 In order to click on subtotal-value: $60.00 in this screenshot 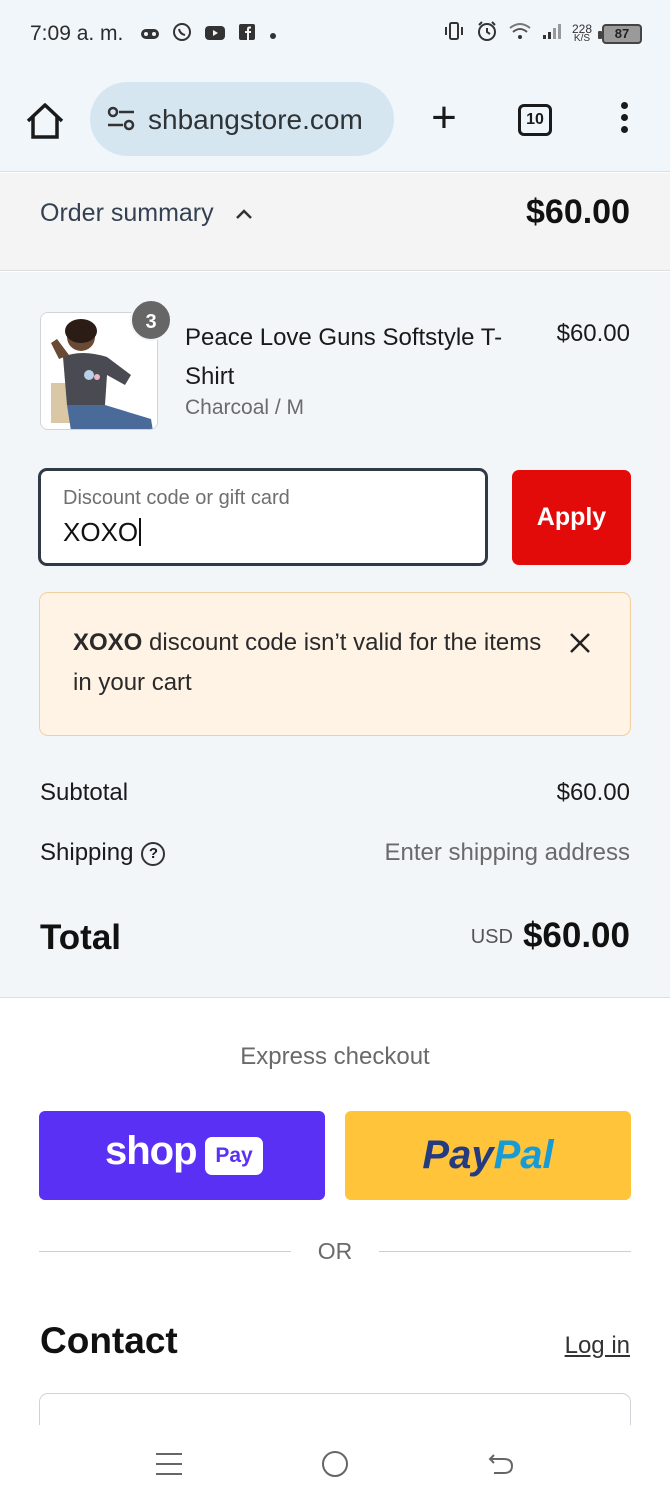, I will do `click(593, 792)`.